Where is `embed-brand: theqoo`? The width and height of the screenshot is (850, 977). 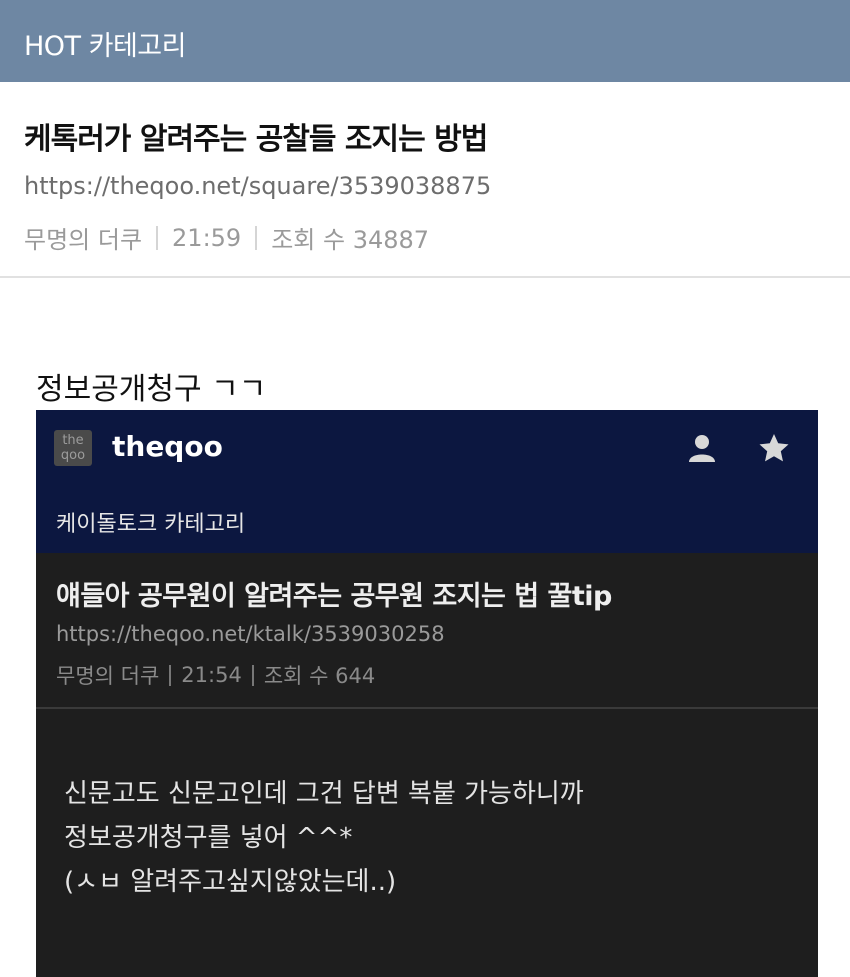
embed-brand: theqoo is located at coordinates (167, 446).